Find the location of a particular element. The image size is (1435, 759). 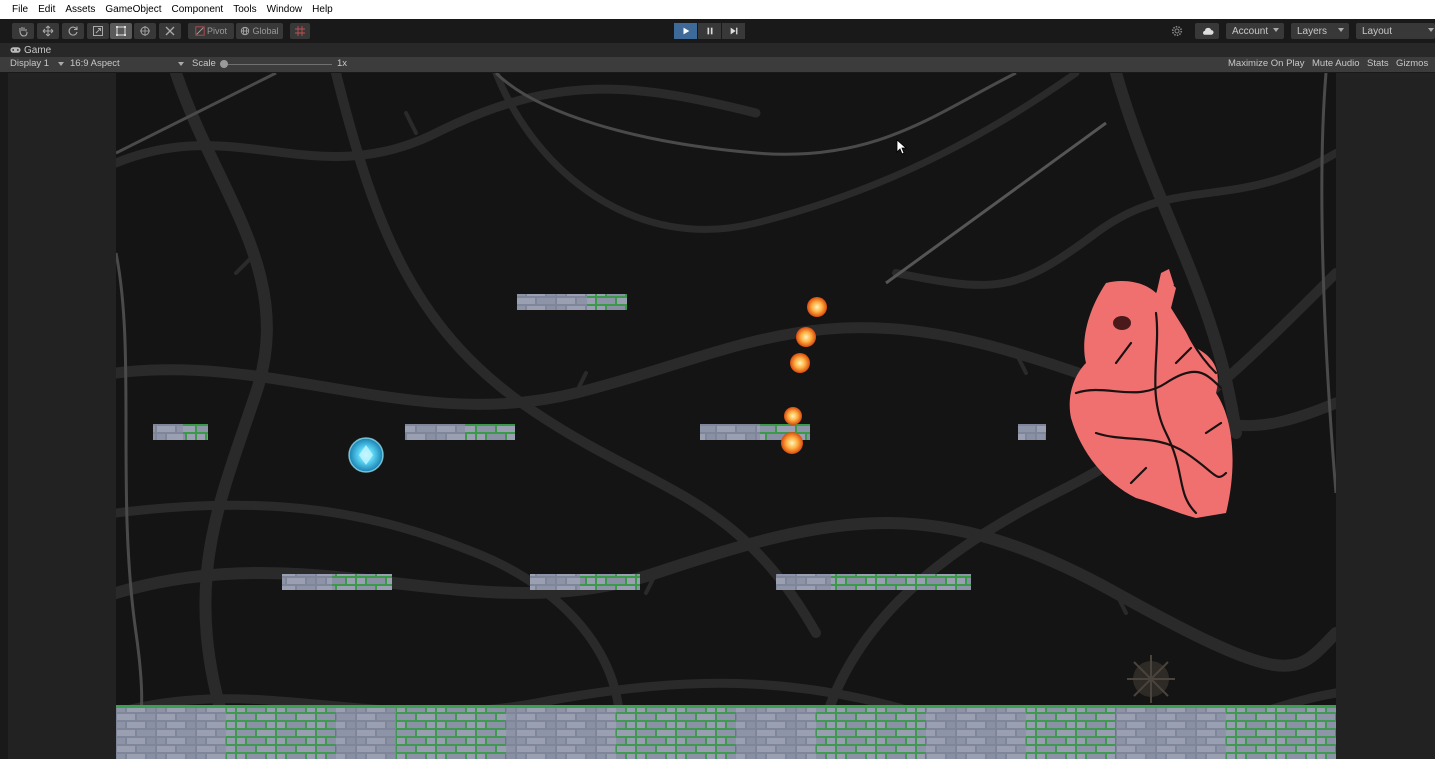

tab-bar: Game is located at coordinates (717, 50).